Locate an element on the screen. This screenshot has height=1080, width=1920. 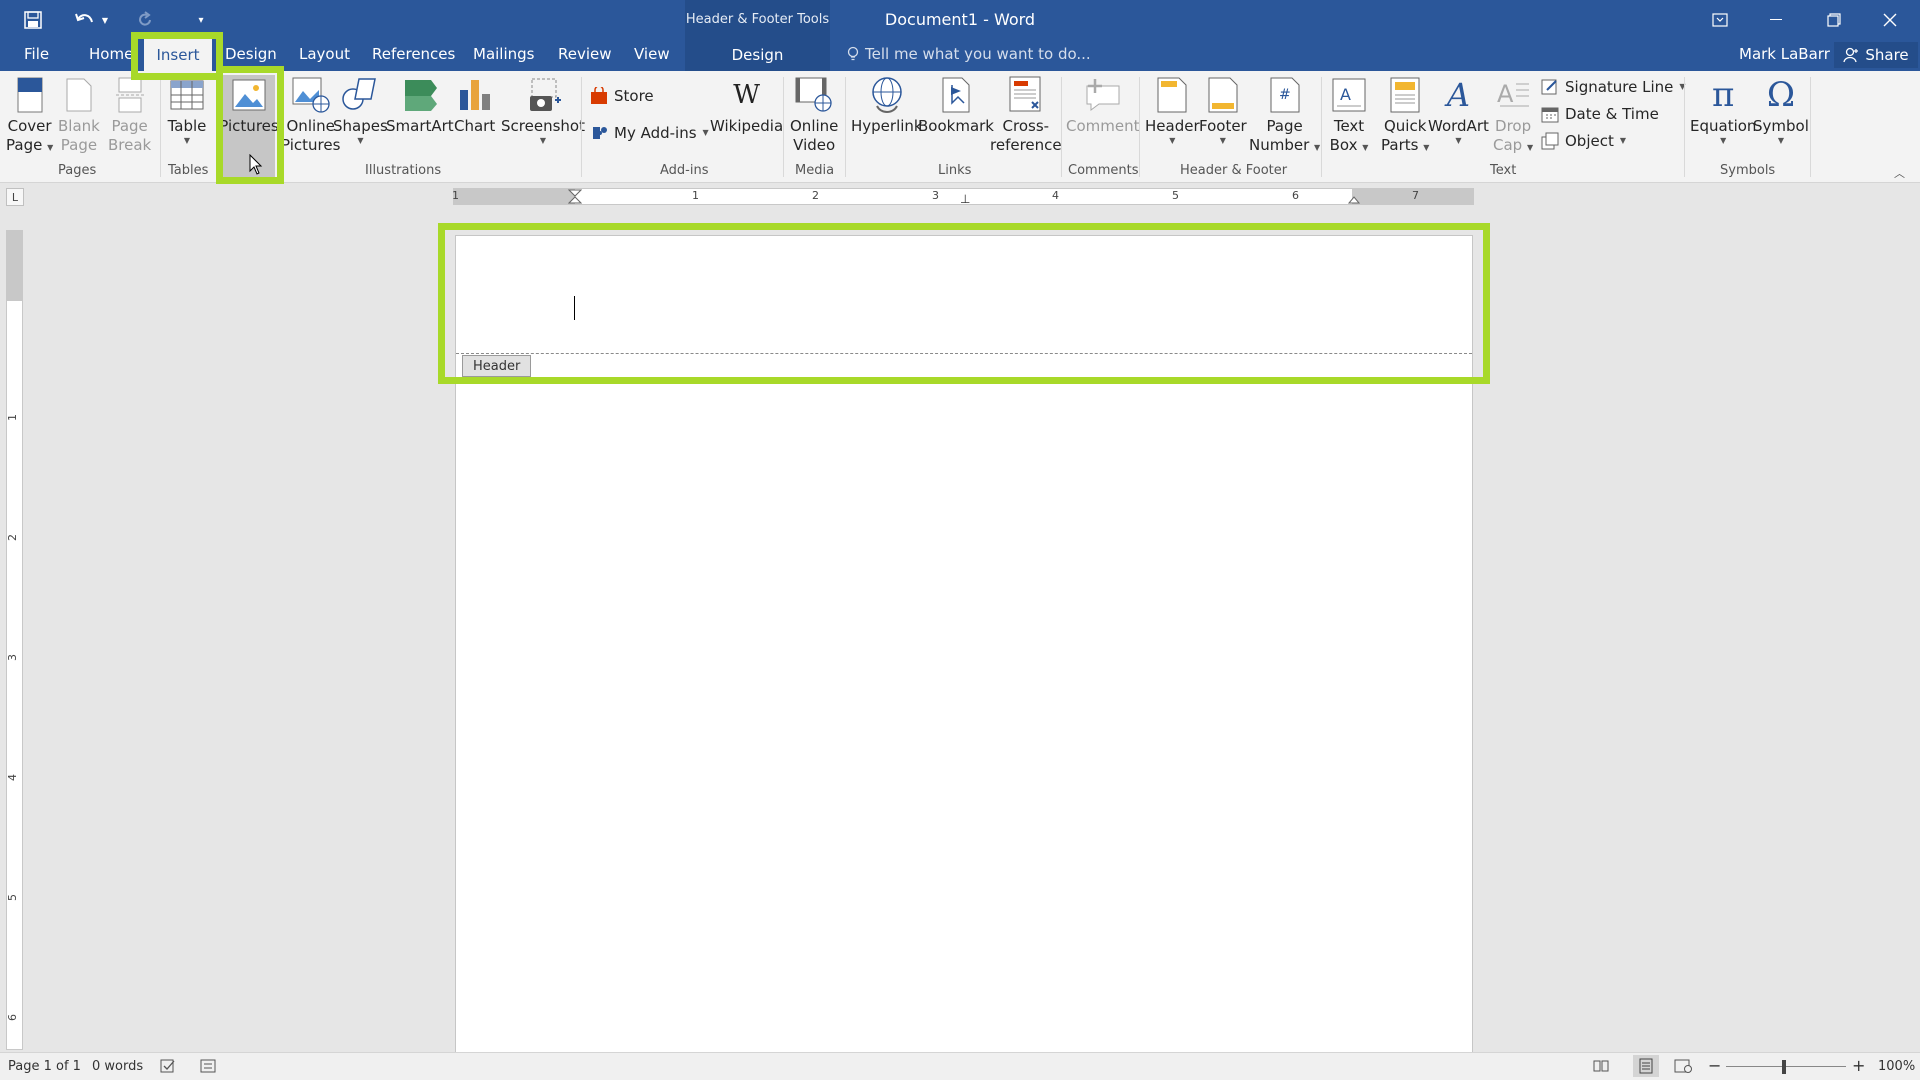
footer-button: Footer ▼ is located at coordinates (1223, 110).